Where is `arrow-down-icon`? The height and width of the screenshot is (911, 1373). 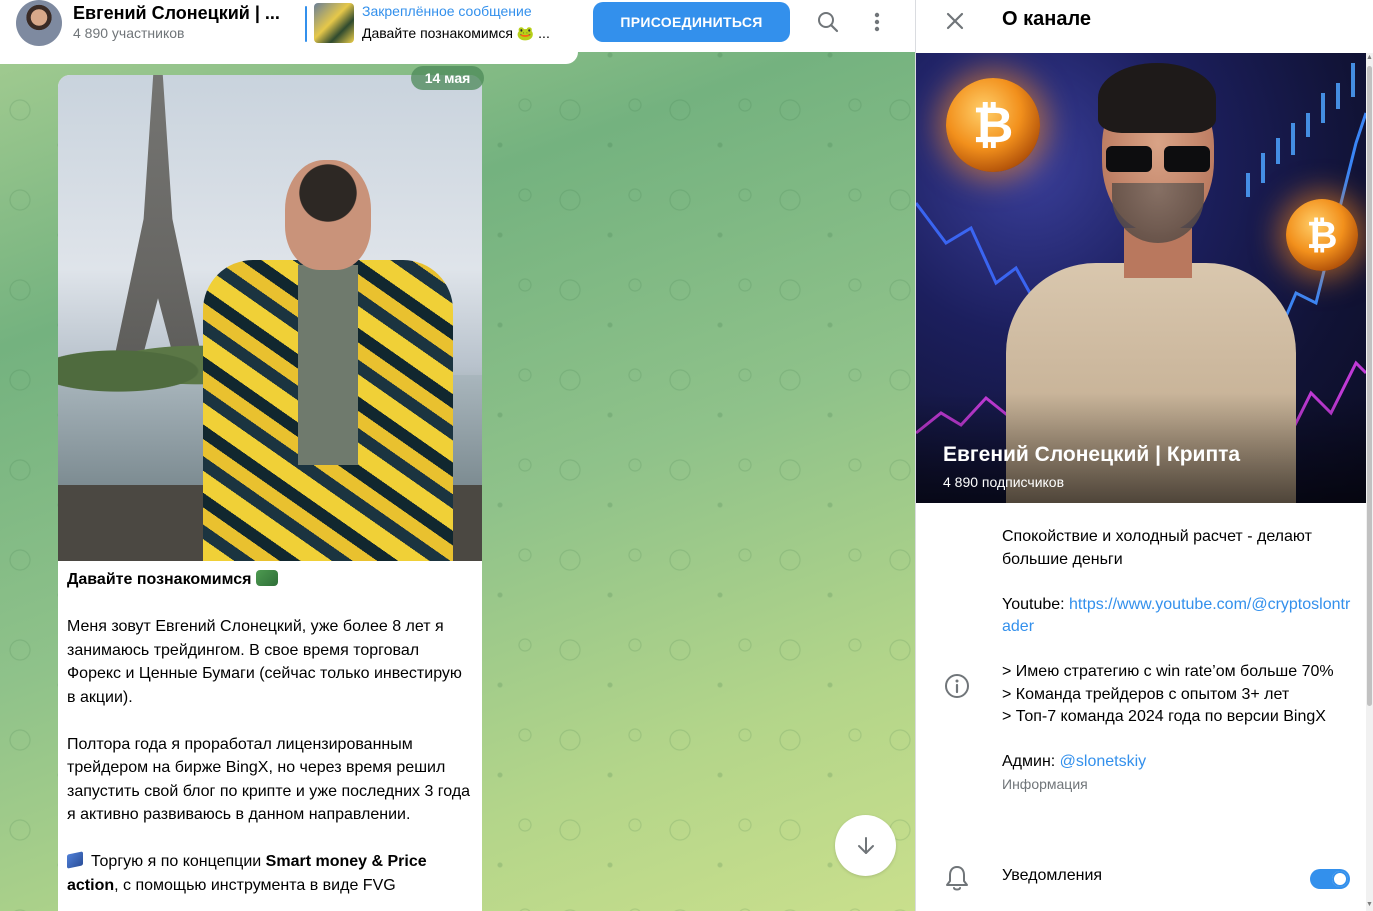
arrow-down-icon is located at coordinates (865, 845).